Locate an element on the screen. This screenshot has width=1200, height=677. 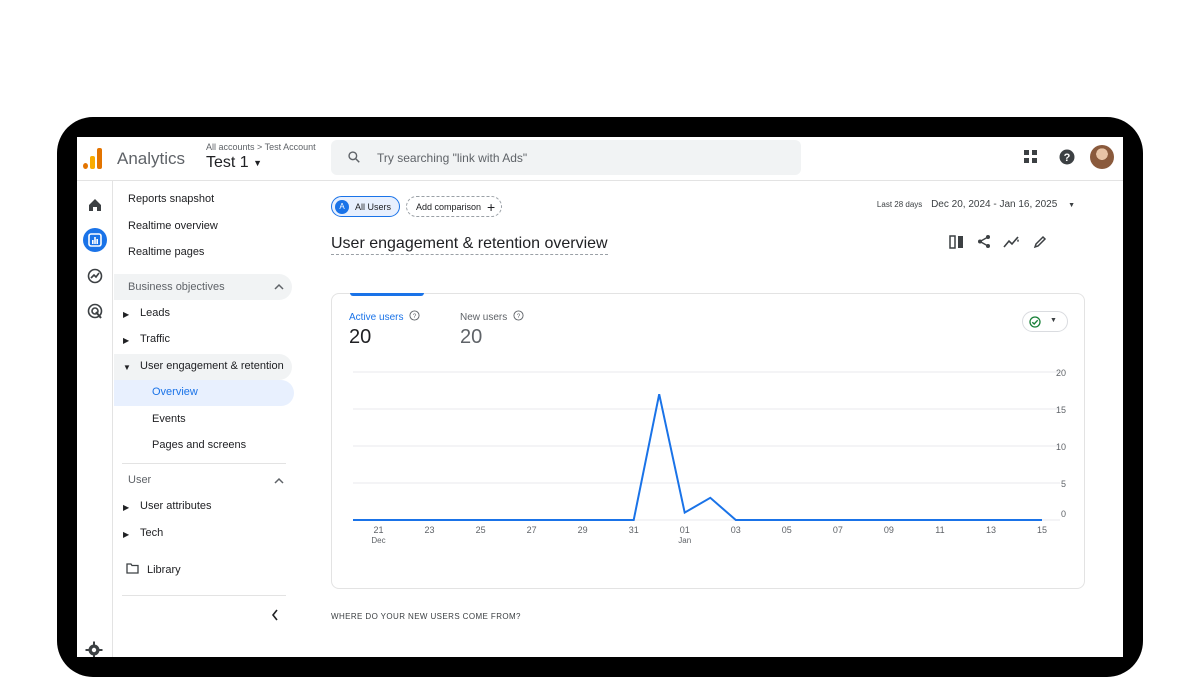
collapse-arrow-icon: ▼ is located at coordinates (127, 367).